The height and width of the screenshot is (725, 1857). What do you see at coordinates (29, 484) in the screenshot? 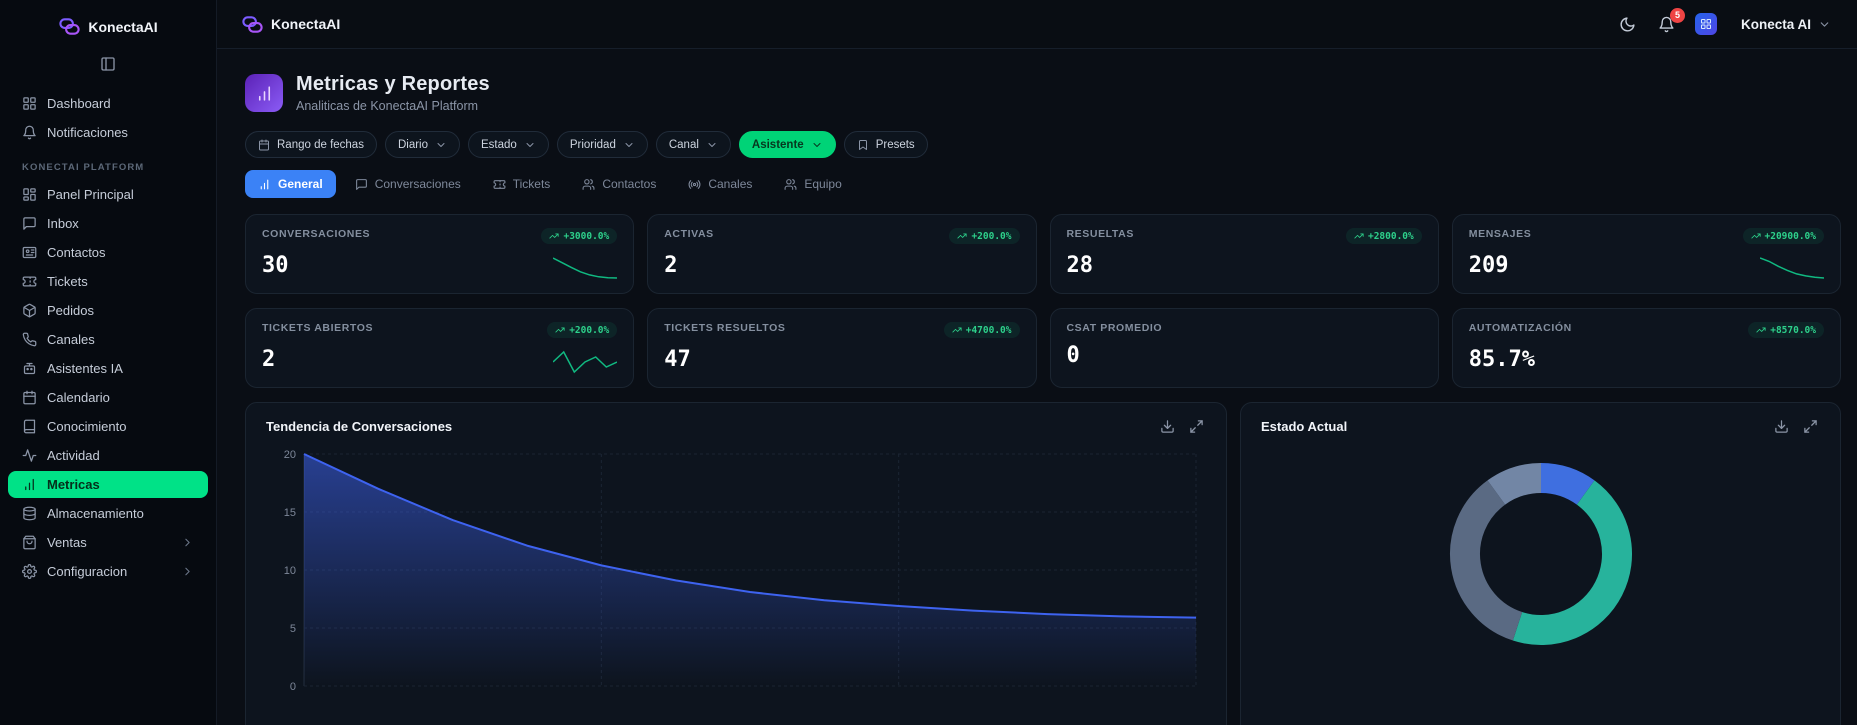
I see `bar-chart-icon` at bounding box center [29, 484].